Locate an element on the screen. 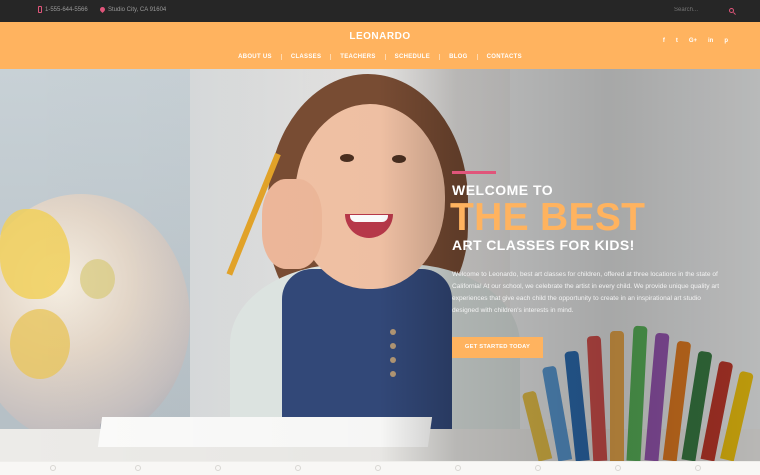 The width and height of the screenshot is (760, 475). map-pin-icon is located at coordinates (102, 9).